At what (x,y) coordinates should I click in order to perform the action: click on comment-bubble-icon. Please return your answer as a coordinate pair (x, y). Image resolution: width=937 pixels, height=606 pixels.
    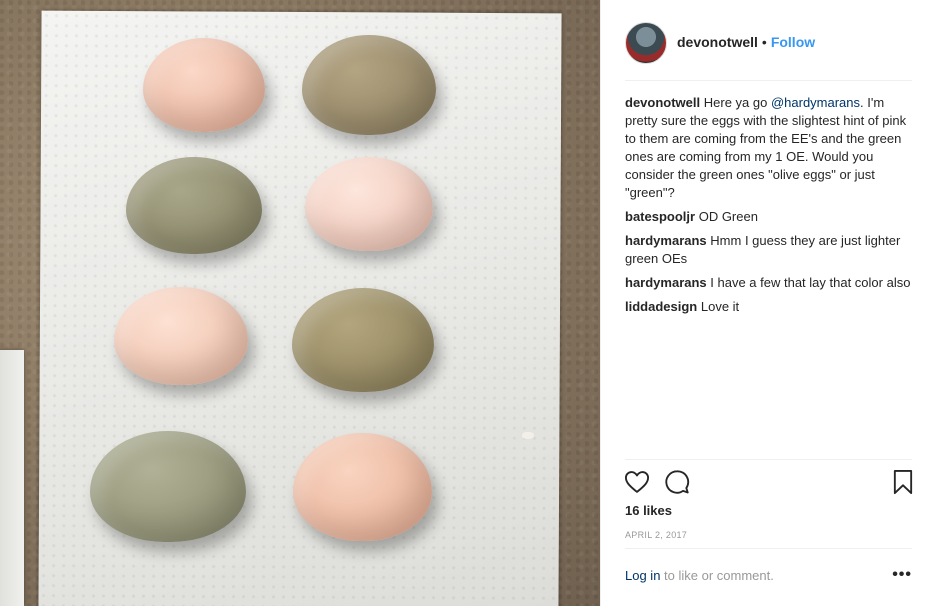
    Looking at the image, I should click on (677, 482).